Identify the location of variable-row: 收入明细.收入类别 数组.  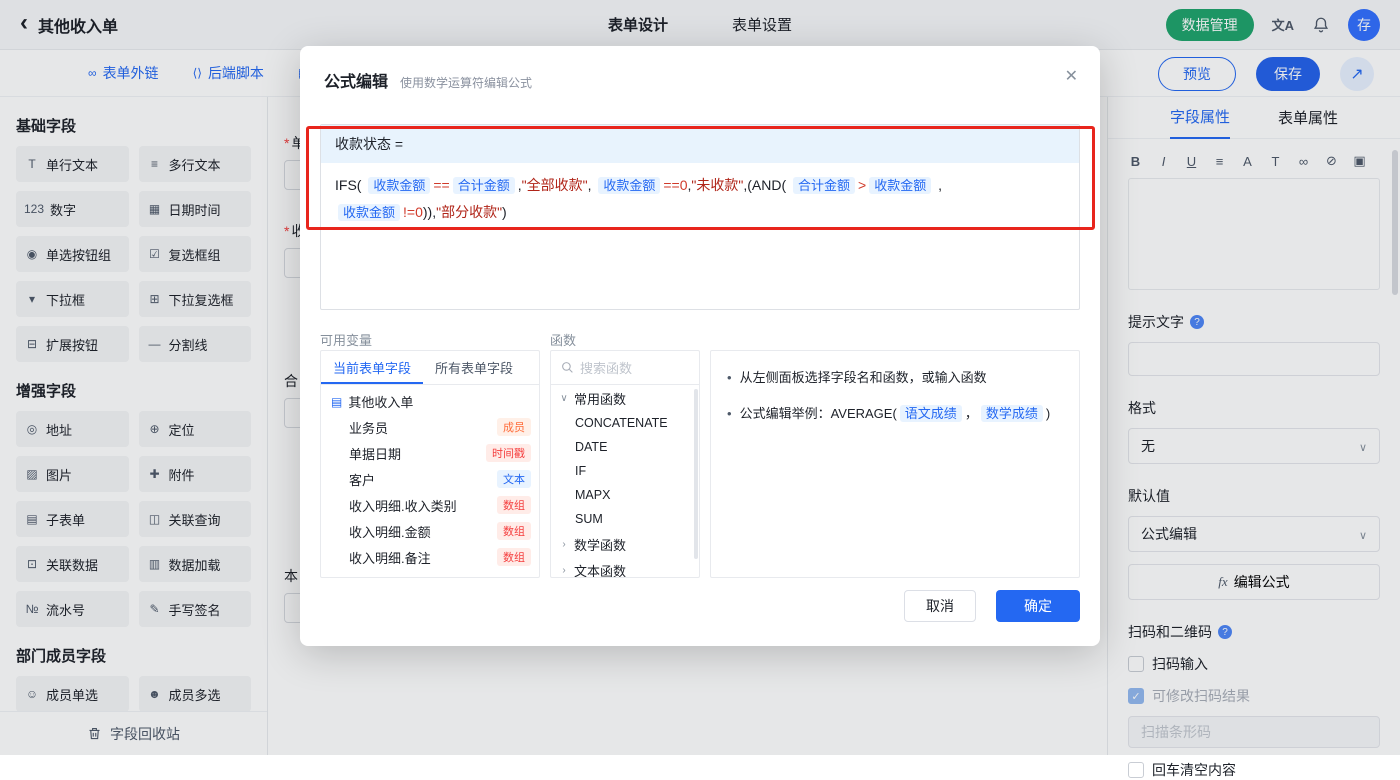
(430, 505).